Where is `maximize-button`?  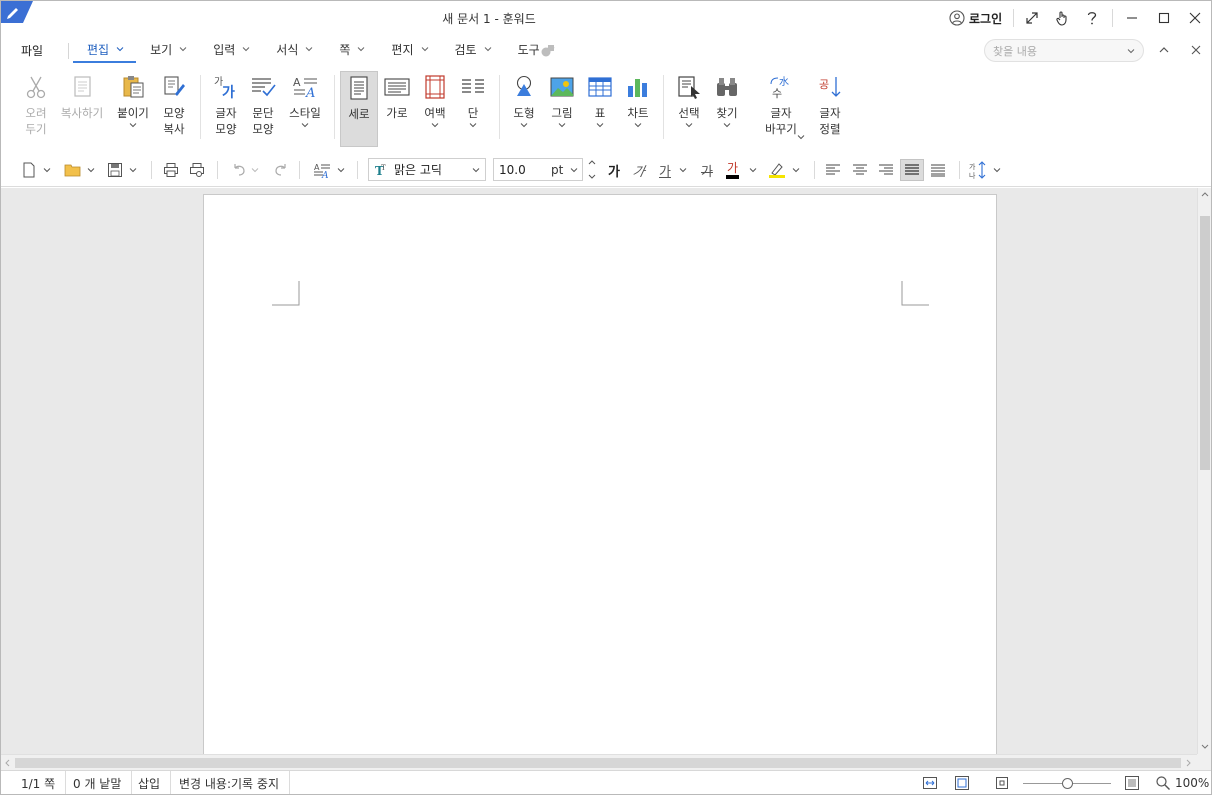
maximize-button is located at coordinates (1164, 18).